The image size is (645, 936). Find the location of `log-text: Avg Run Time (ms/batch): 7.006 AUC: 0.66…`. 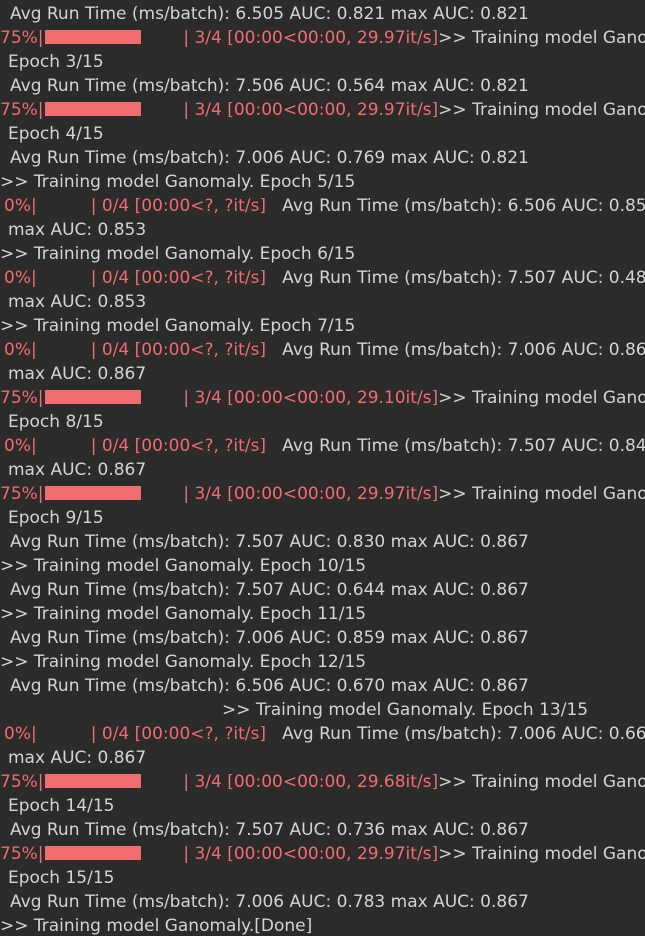

log-text: Avg Run Time (ms/batch): 7.006 AUC: 0.66… is located at coordinates (455, 734).